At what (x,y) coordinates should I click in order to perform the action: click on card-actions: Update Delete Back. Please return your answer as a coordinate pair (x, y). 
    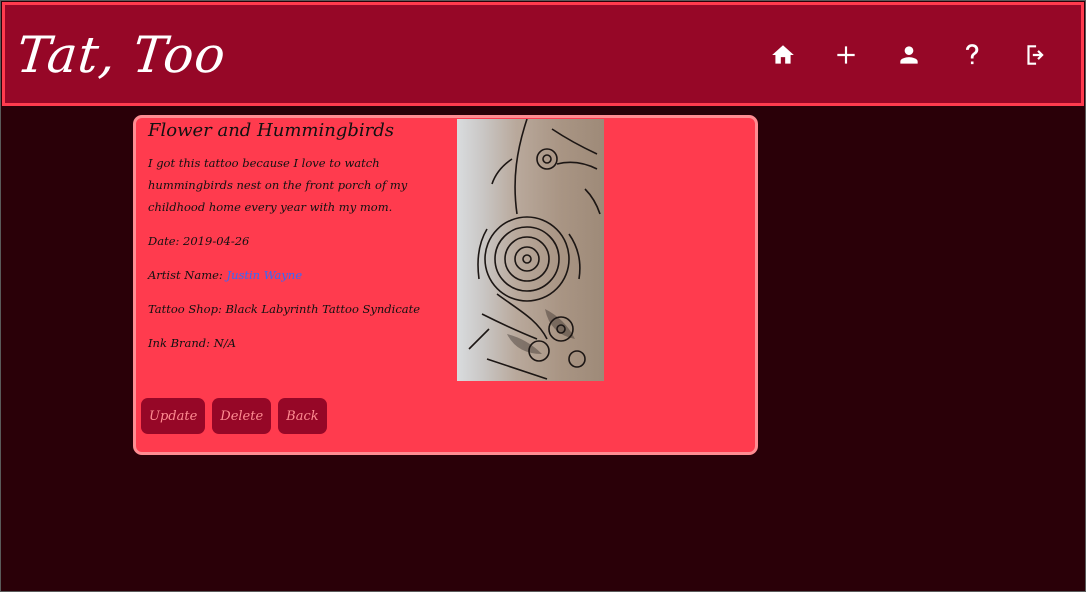
    Looking at the image, I should click on (234, 416).